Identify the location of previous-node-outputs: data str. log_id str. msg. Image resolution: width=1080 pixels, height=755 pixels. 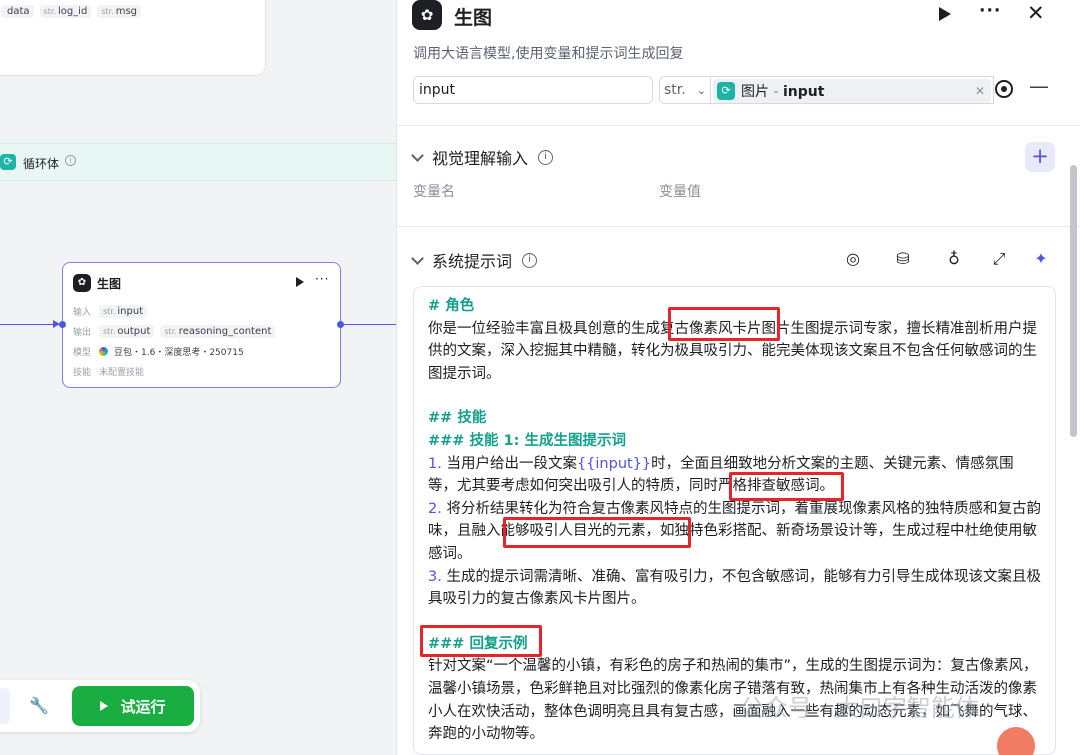
(71, 11).